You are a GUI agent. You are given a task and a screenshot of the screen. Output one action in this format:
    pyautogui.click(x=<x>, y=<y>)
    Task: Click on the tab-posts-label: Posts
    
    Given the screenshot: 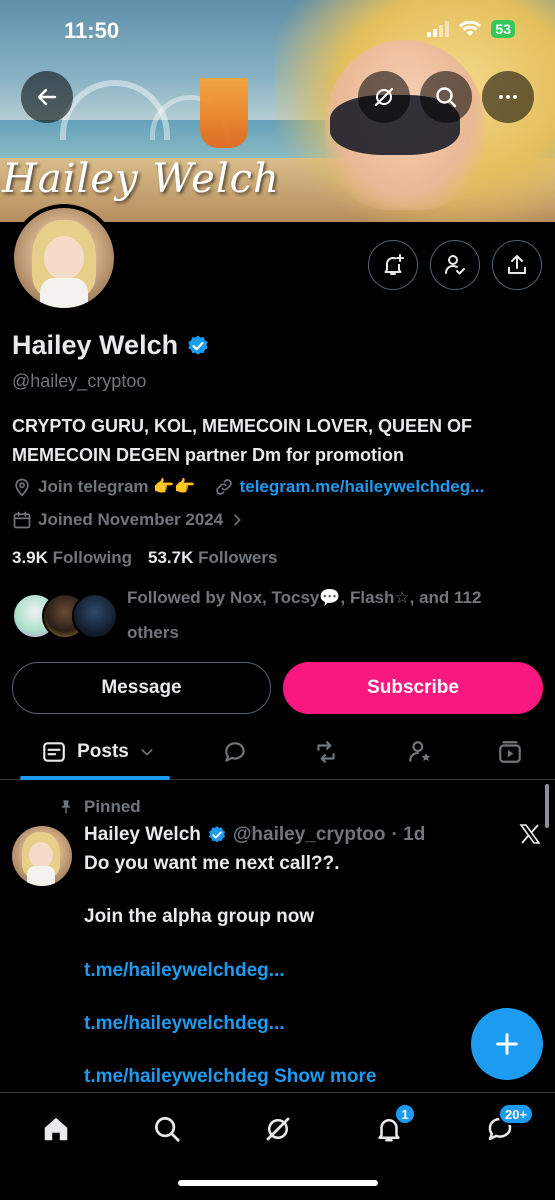 What is the action you would take?
    pyautogui.click(x=103, y=751)
    